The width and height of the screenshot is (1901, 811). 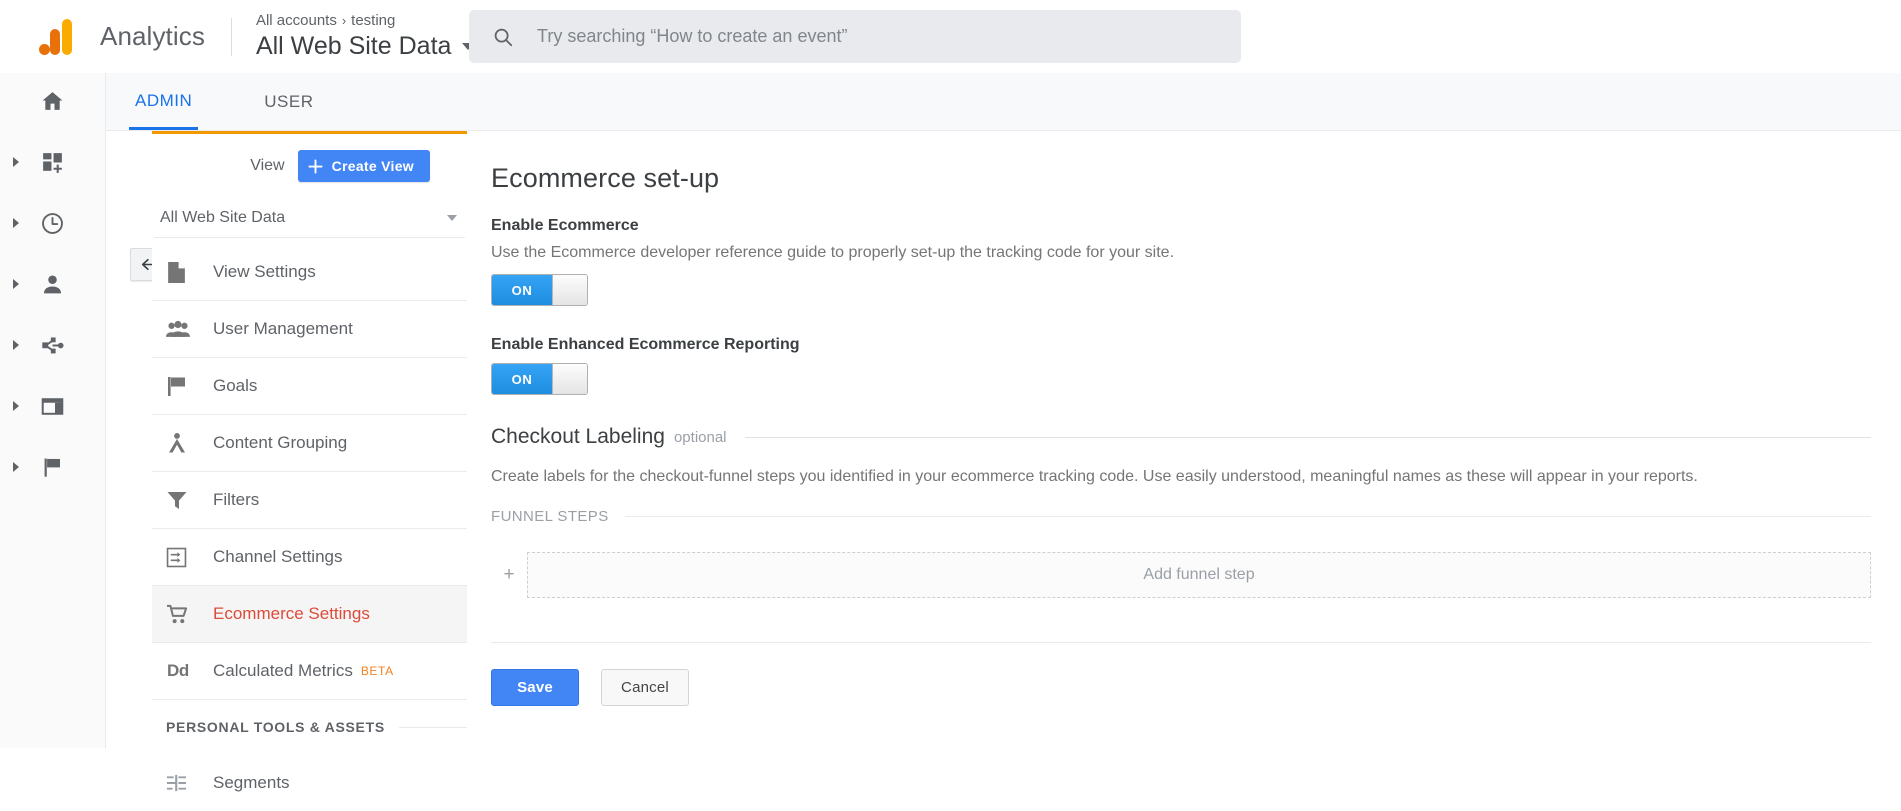 What do you see at coordinates (184, 557) in the screenshot?
I see `channel-settings-icon` at bounding box center [184, 557].